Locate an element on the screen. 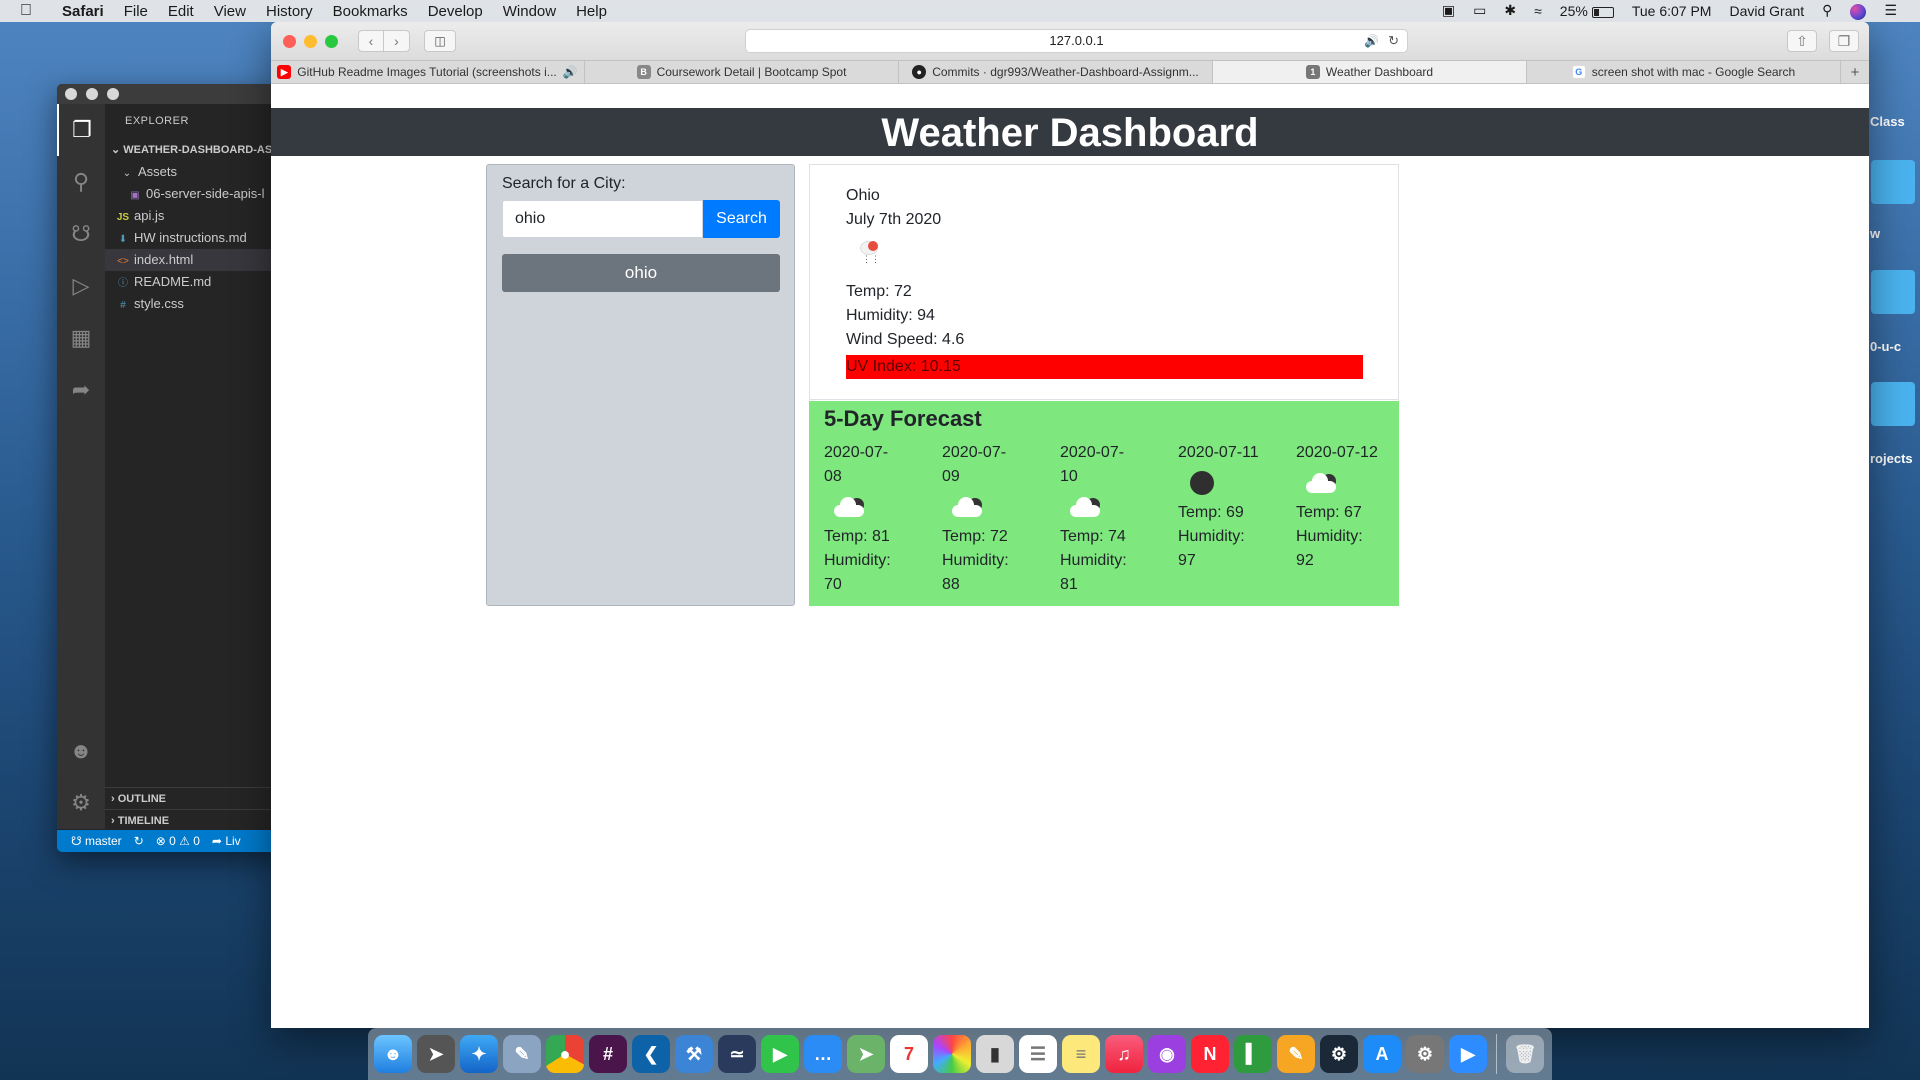 The height and width of the screenshot is (1080, 1920). live-share-icon: ➦ is located at coordinates (81, 390).